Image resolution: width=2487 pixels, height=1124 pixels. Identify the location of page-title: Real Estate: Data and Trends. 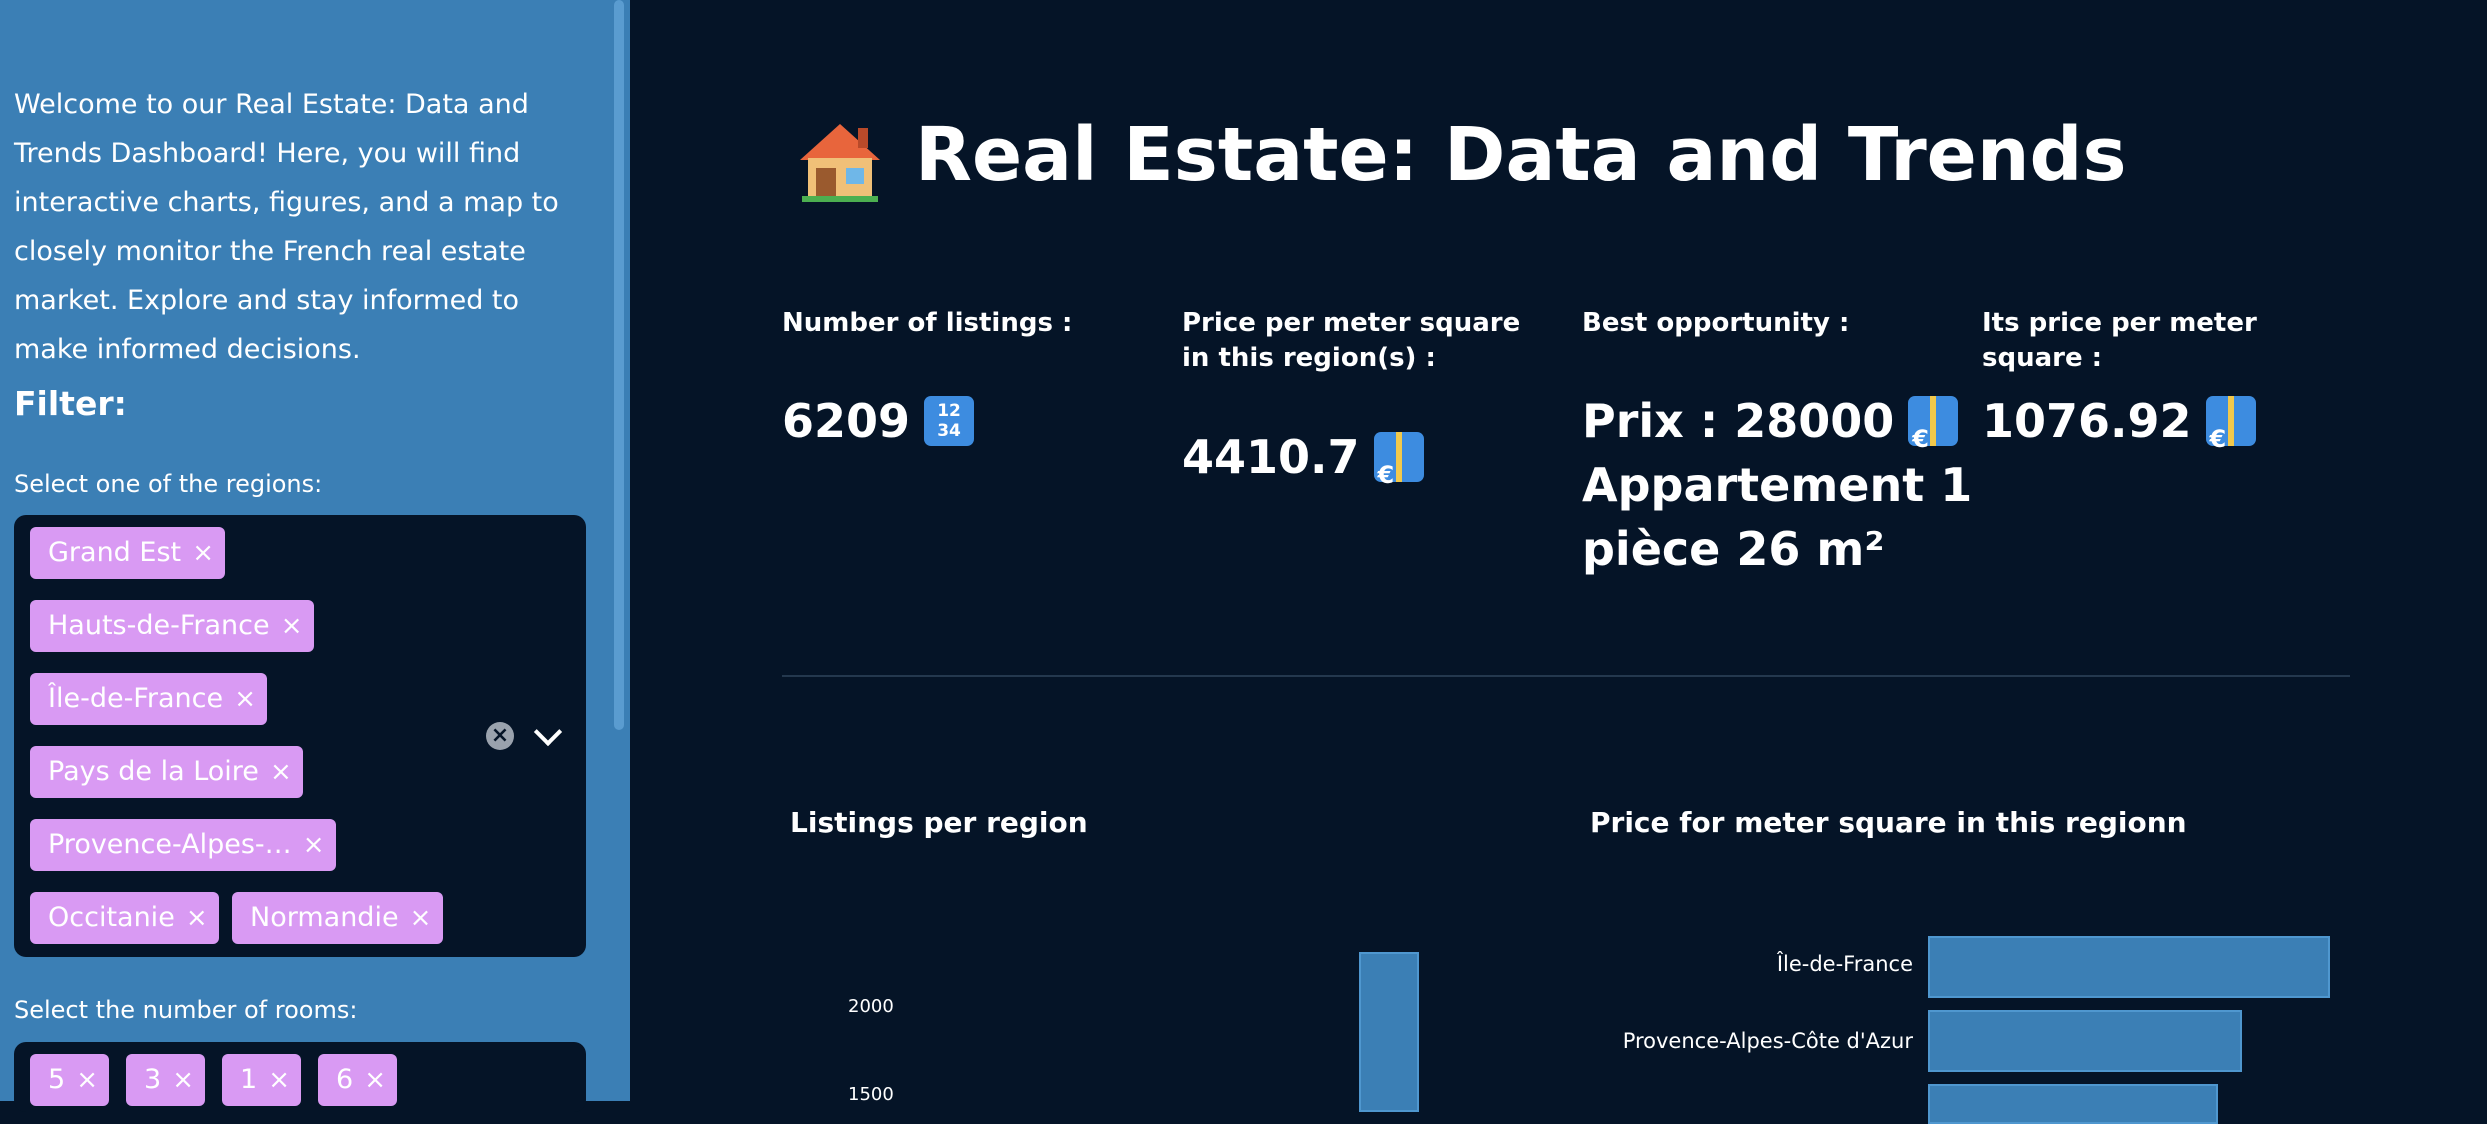
(1521, 155).